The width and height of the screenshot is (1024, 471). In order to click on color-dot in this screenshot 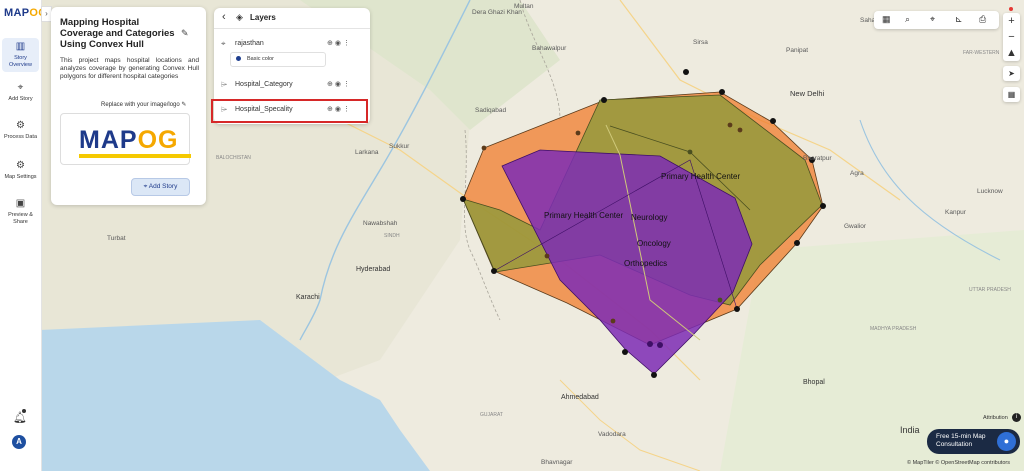, I will do `click(238, 59)`.